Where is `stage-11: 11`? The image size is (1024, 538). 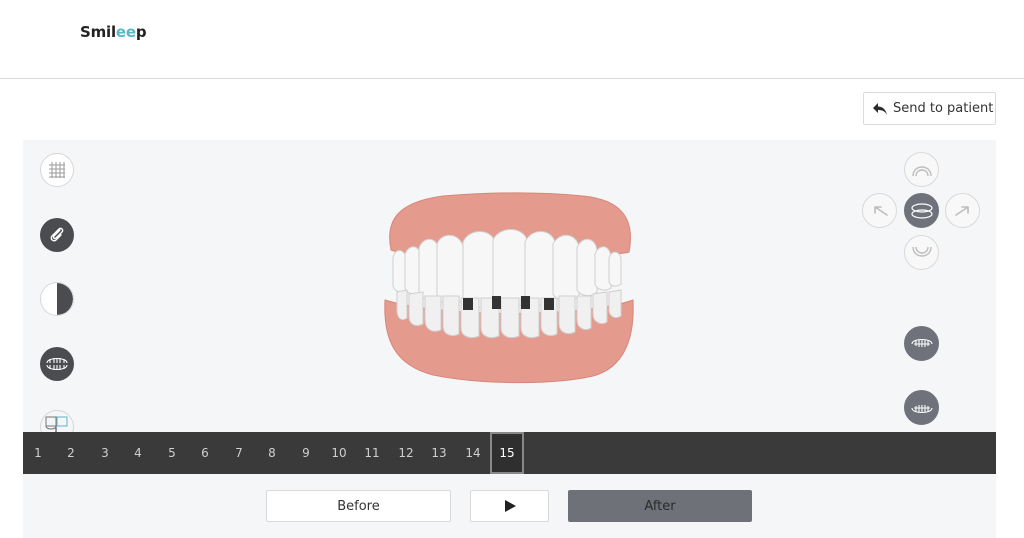
stage-11: 11 is located at coordinates (372, 453).